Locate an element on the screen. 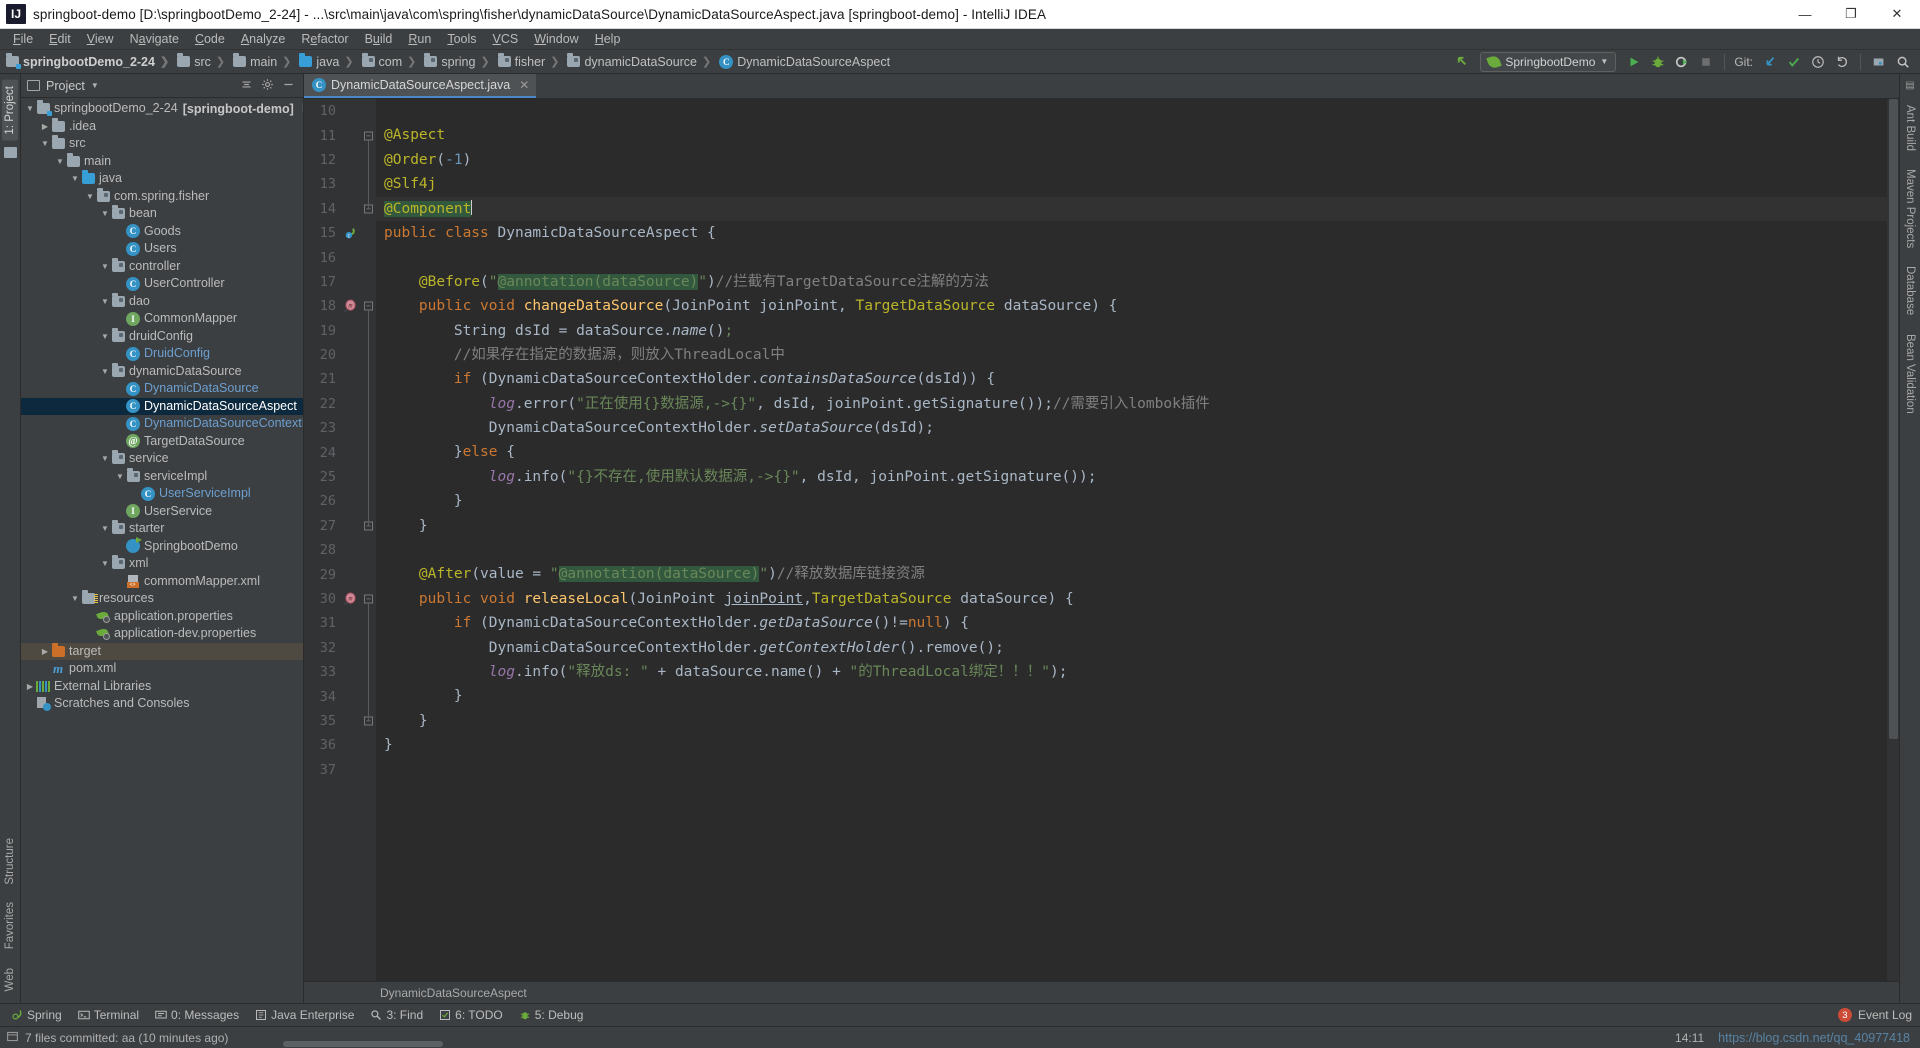 This screenshot has height=1048, width=1920. menu-item-refactor: Refactor is located at coordinates (324, 39).